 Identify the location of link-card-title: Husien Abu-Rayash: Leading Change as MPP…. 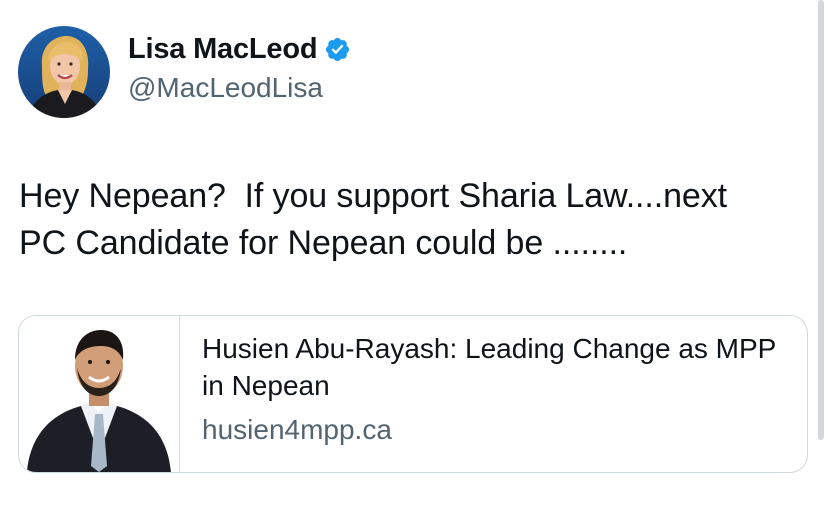
(492, 367).